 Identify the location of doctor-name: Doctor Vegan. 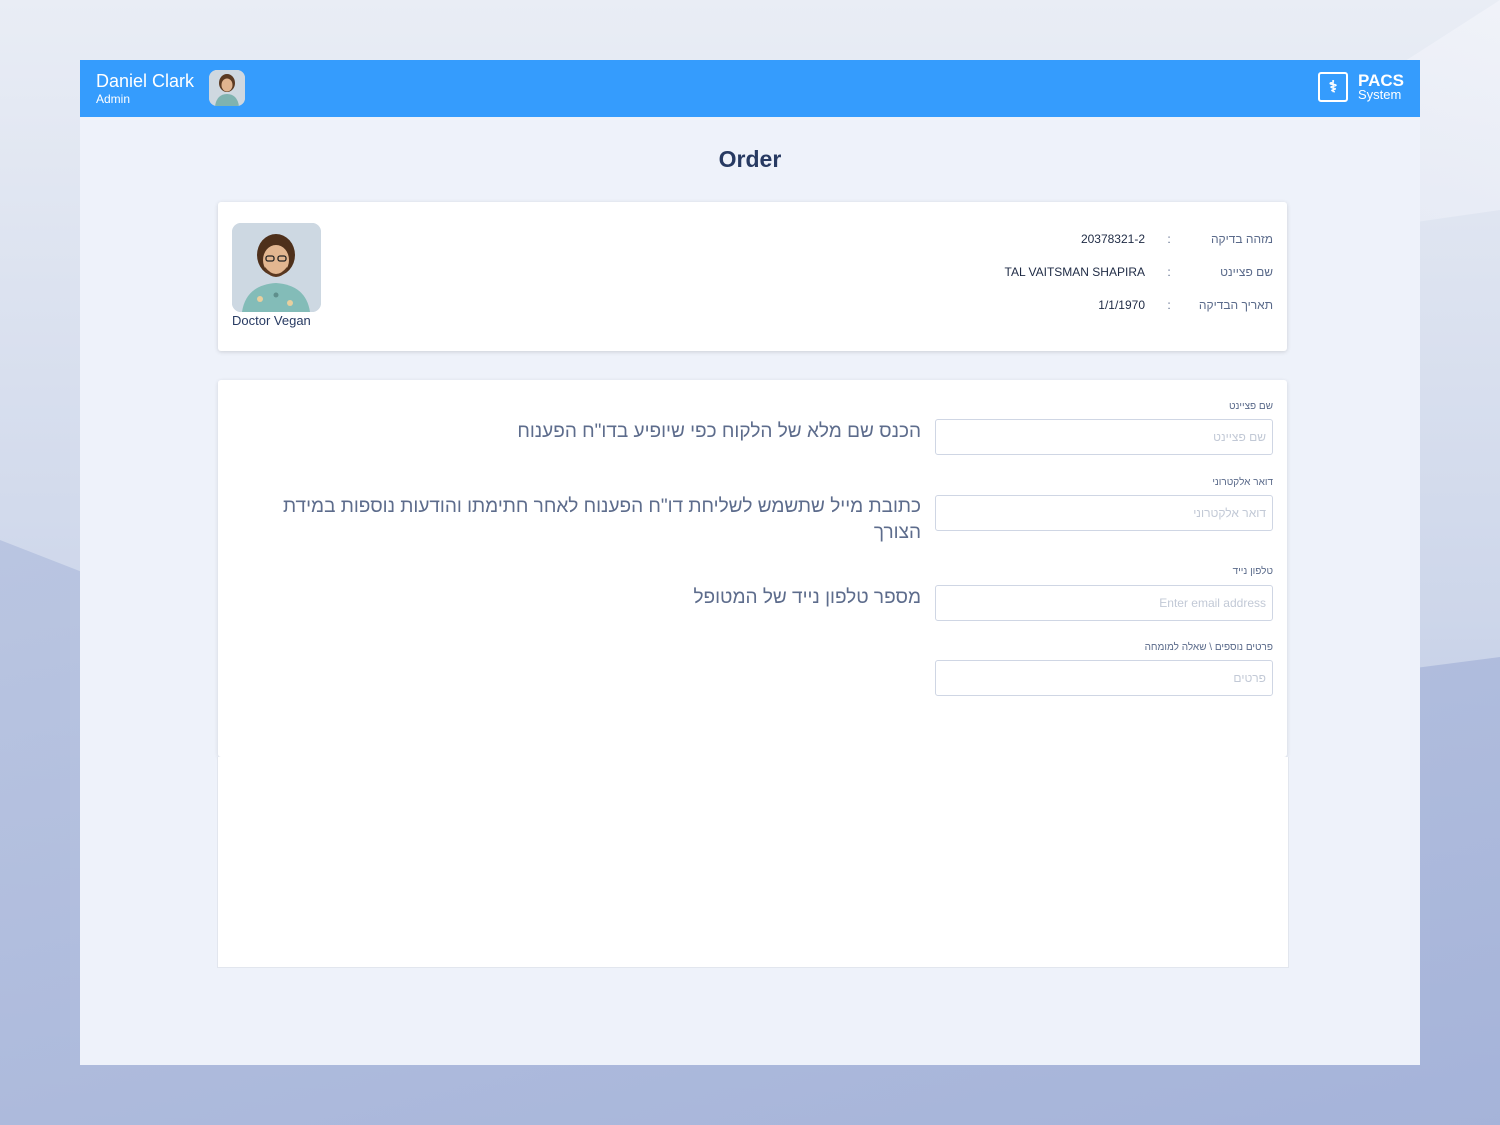
(271, 320).